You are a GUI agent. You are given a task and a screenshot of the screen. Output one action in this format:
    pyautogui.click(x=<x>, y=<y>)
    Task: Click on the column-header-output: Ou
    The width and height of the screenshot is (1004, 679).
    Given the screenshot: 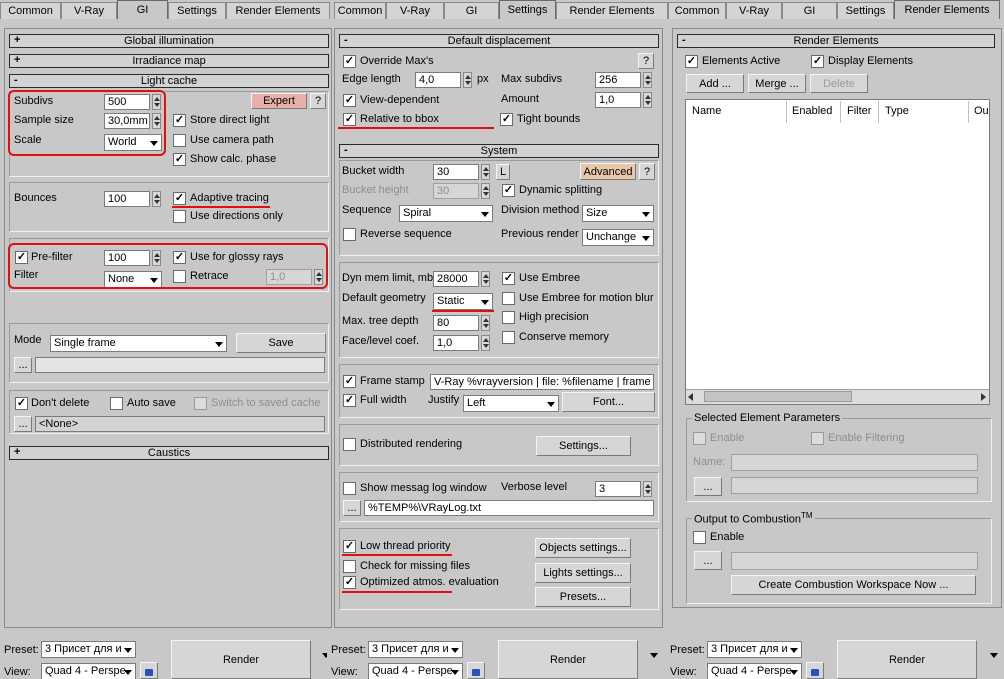 What is the action you would take?
    pyautogui.click(x=981, y=111)
    